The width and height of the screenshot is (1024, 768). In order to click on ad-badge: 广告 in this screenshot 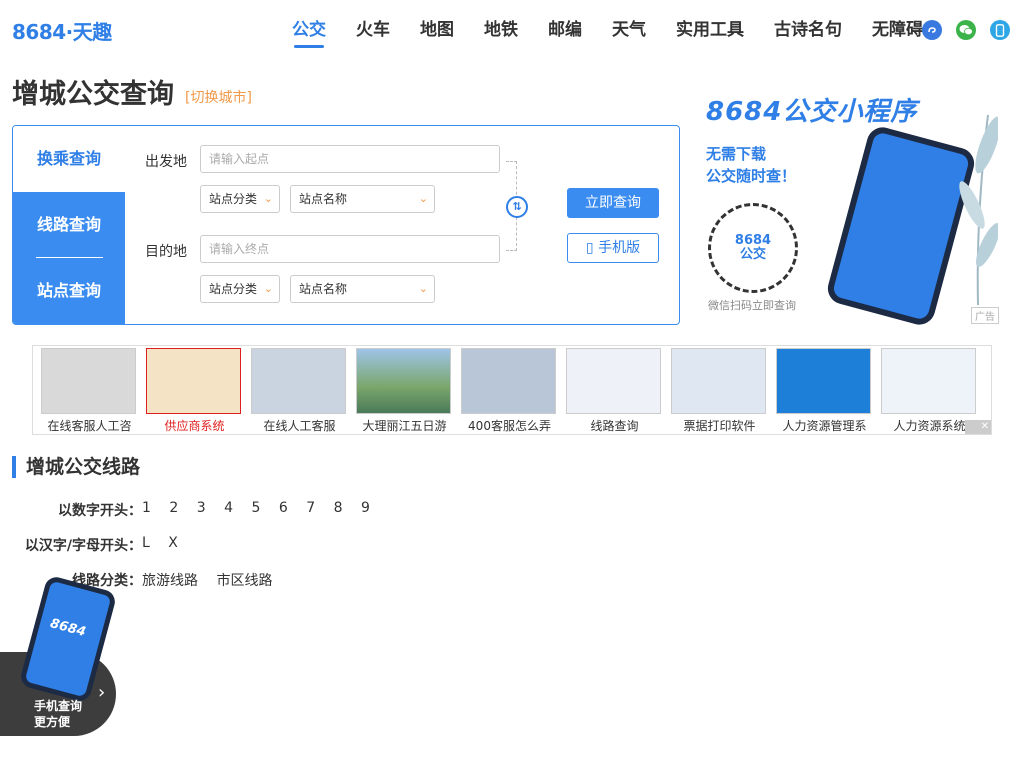, I will do `click(985, 315)`.